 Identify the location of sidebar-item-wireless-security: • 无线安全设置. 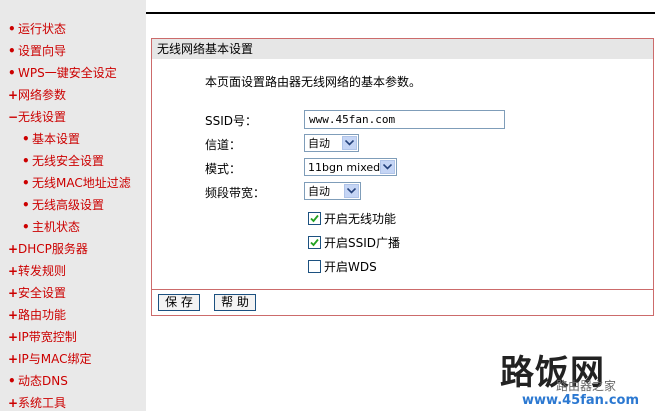
(63, 161).